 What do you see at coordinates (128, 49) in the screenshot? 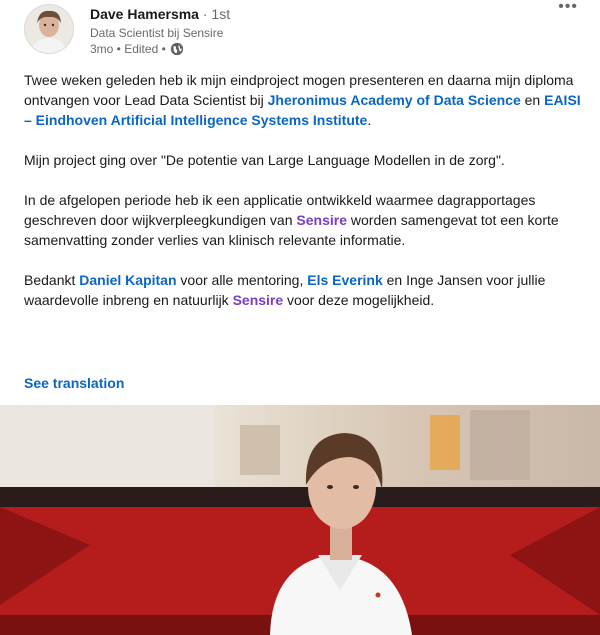
I see `post-timestamp: 3mo • Edited •` at bounding box center [128, 49].